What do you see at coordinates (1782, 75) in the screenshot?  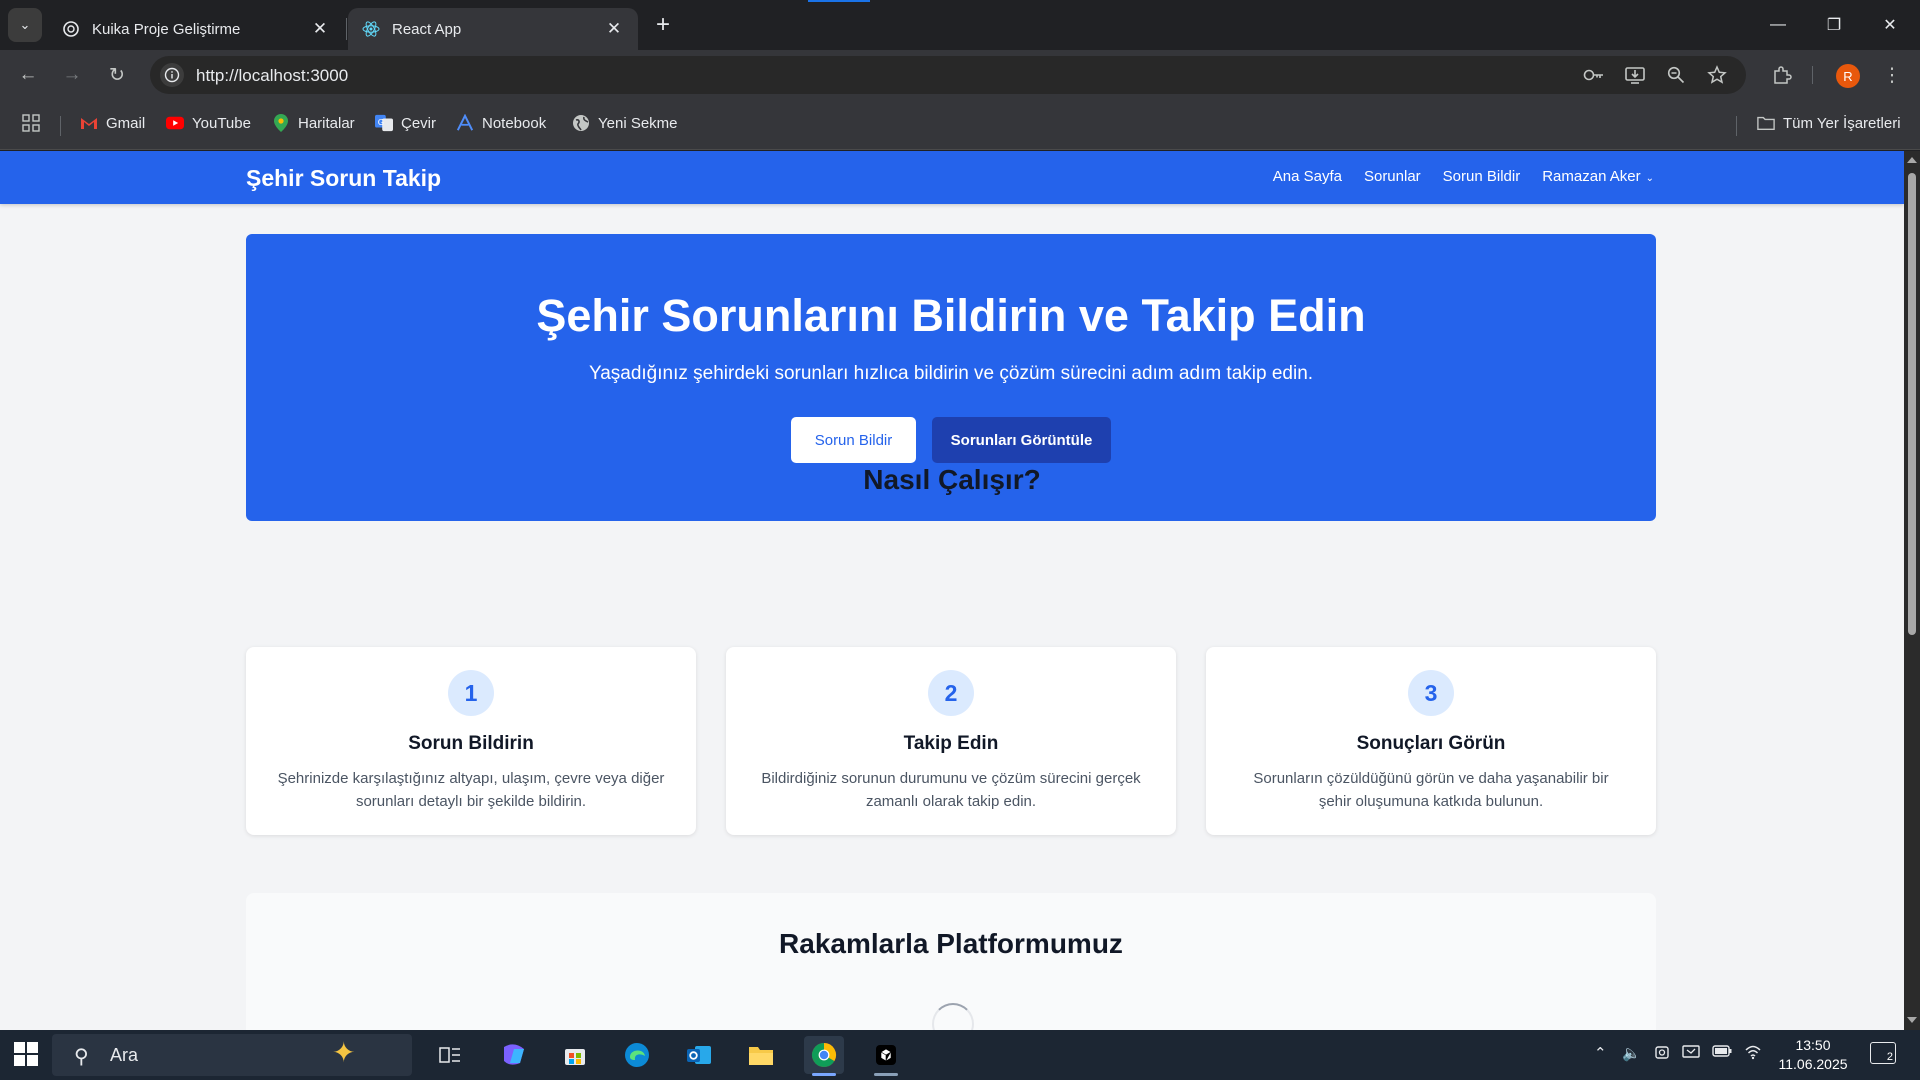 I see `extensions-icon` at bounding box center [1782, 75].